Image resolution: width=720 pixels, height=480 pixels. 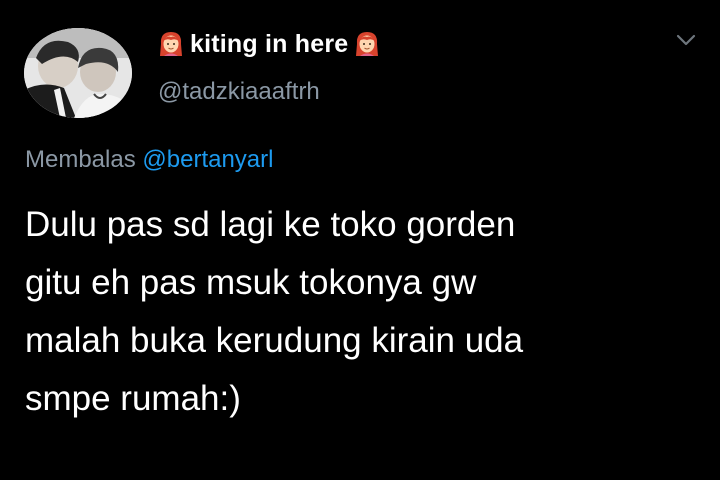 I want to click on tweet-text-line: smpe rumah:), so click(x=133, y=398).